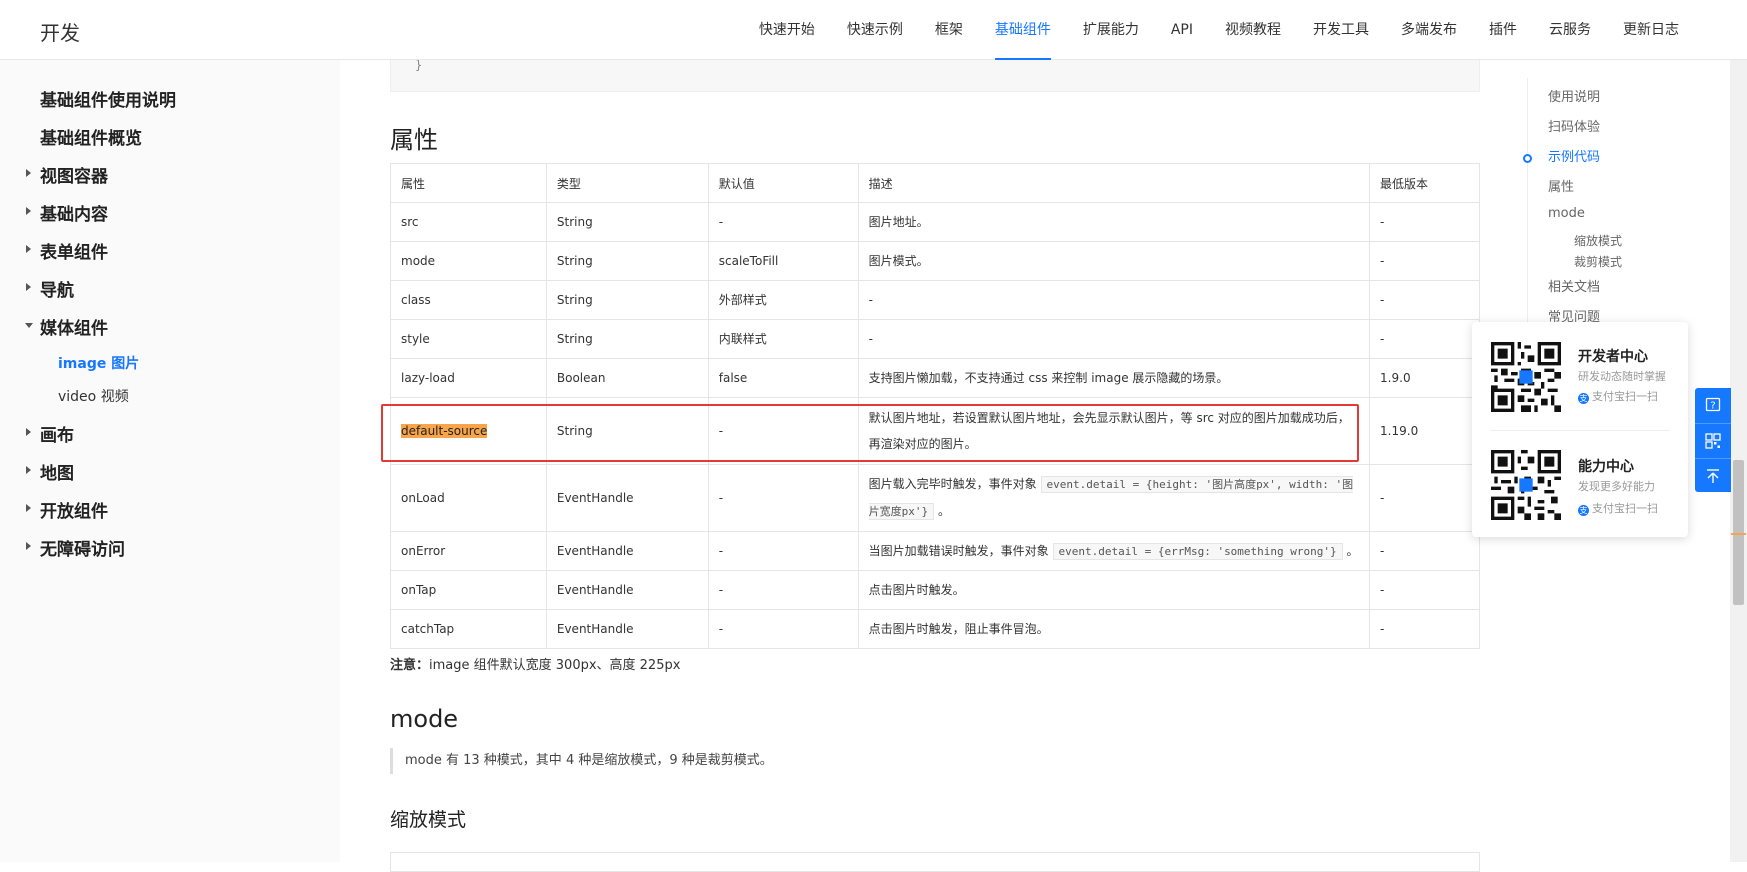 This screenshot has height=872, width=1747. Describe the element at coordinates (468, 551) in the screenshot. I see `cell-prop: onError` at that location.